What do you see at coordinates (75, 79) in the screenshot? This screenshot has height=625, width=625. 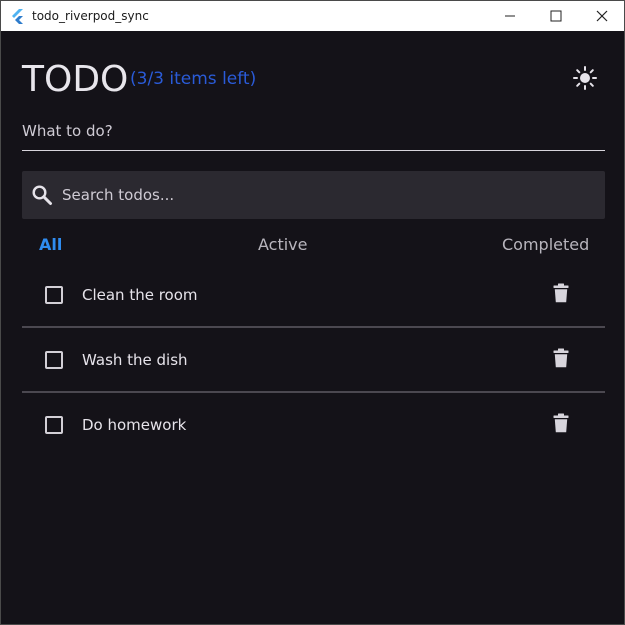 I see `page-title: TODO` at bounding box center [75, 79].